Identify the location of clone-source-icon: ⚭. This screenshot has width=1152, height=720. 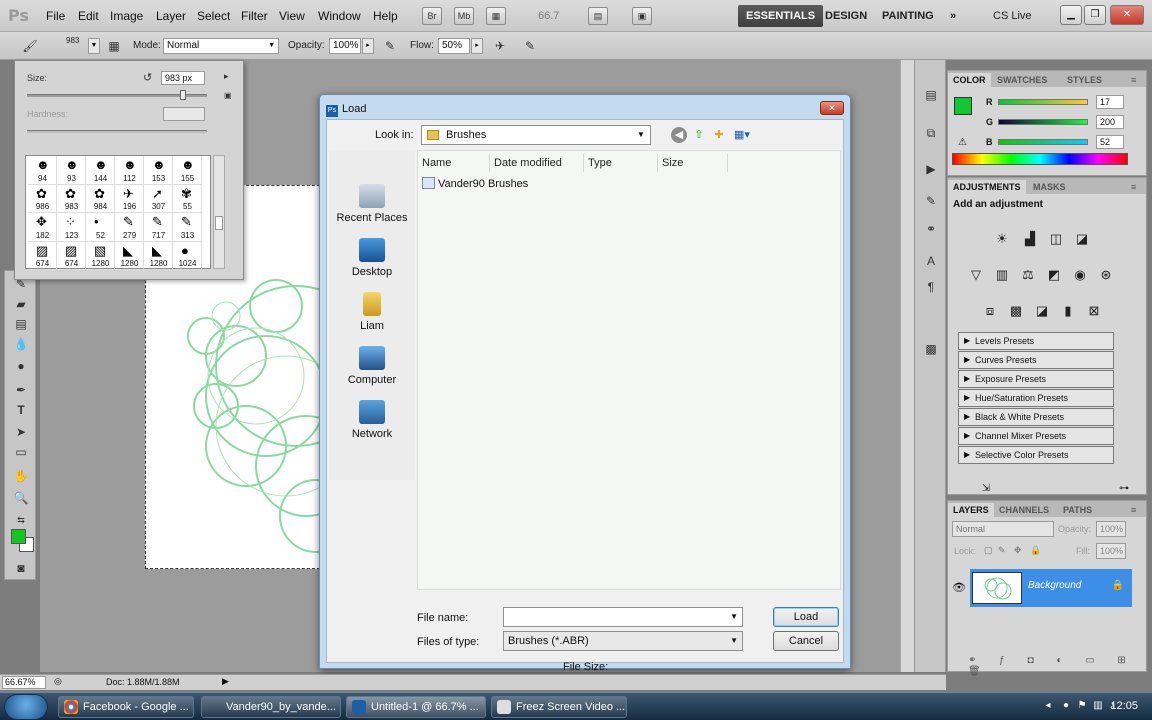
(931, 229).